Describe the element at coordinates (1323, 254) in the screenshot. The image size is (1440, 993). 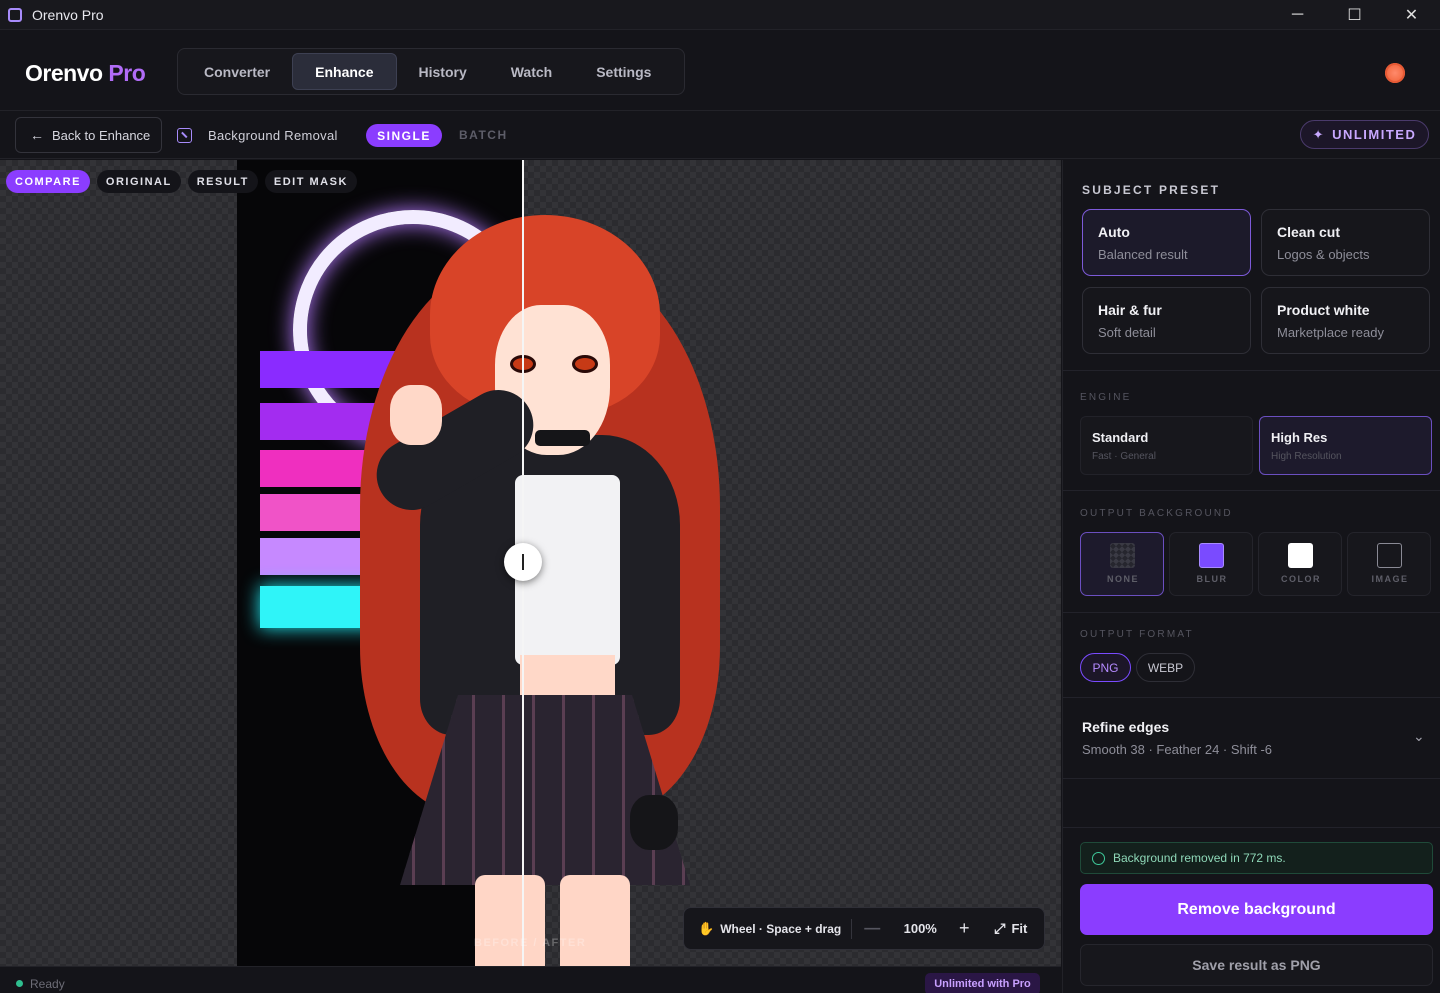
I see `preset-subtitle: Logos & objects` at that location.